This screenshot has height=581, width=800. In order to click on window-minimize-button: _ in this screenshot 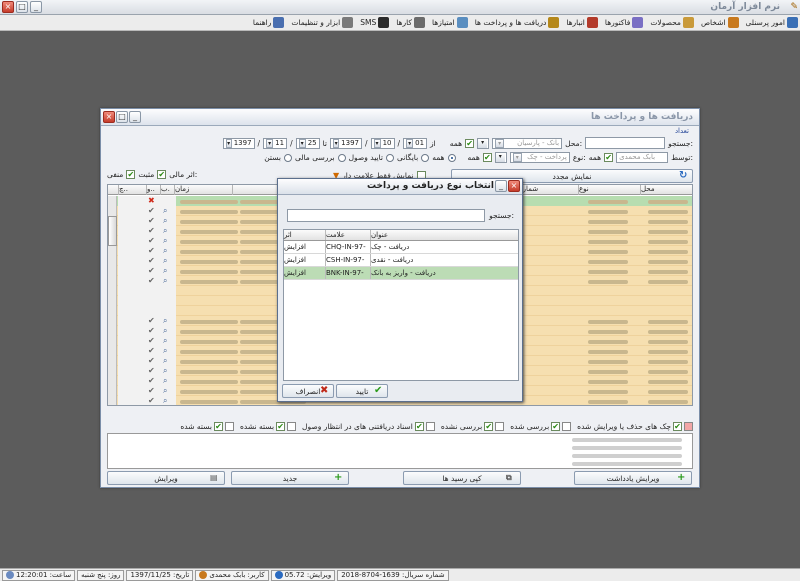, I will do `click(135, 117)`.